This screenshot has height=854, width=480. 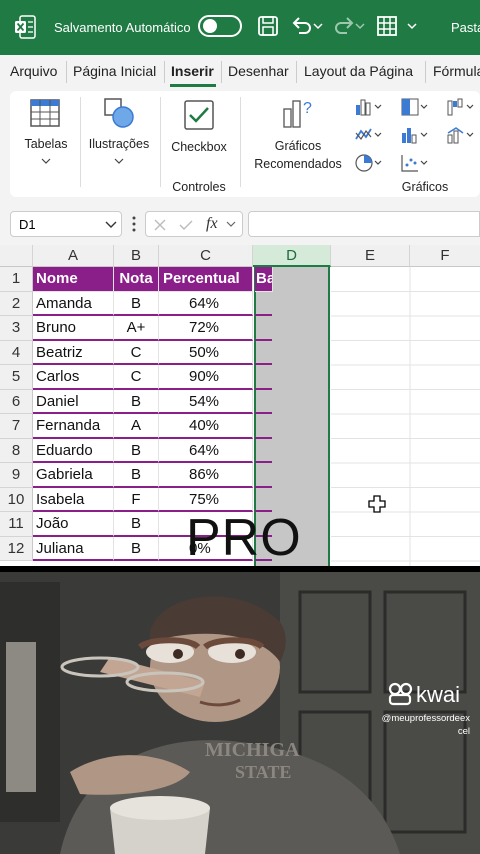 I want to click on name-cell: Carlos, so click(x=73, y=377).